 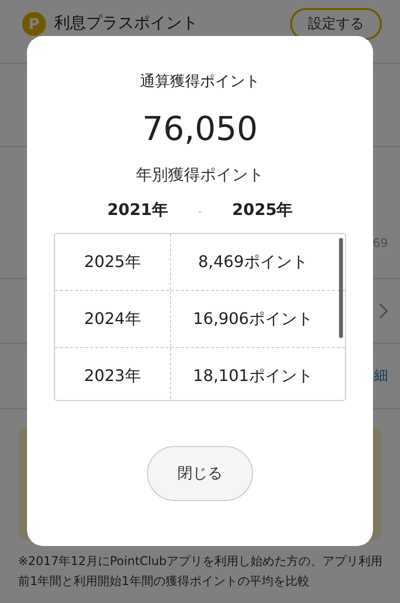 What do you see at coordinates (253, 375) in the screenshot?
I see `points-cell-text: 18,101ポイント` at bounding box center [253, 375].